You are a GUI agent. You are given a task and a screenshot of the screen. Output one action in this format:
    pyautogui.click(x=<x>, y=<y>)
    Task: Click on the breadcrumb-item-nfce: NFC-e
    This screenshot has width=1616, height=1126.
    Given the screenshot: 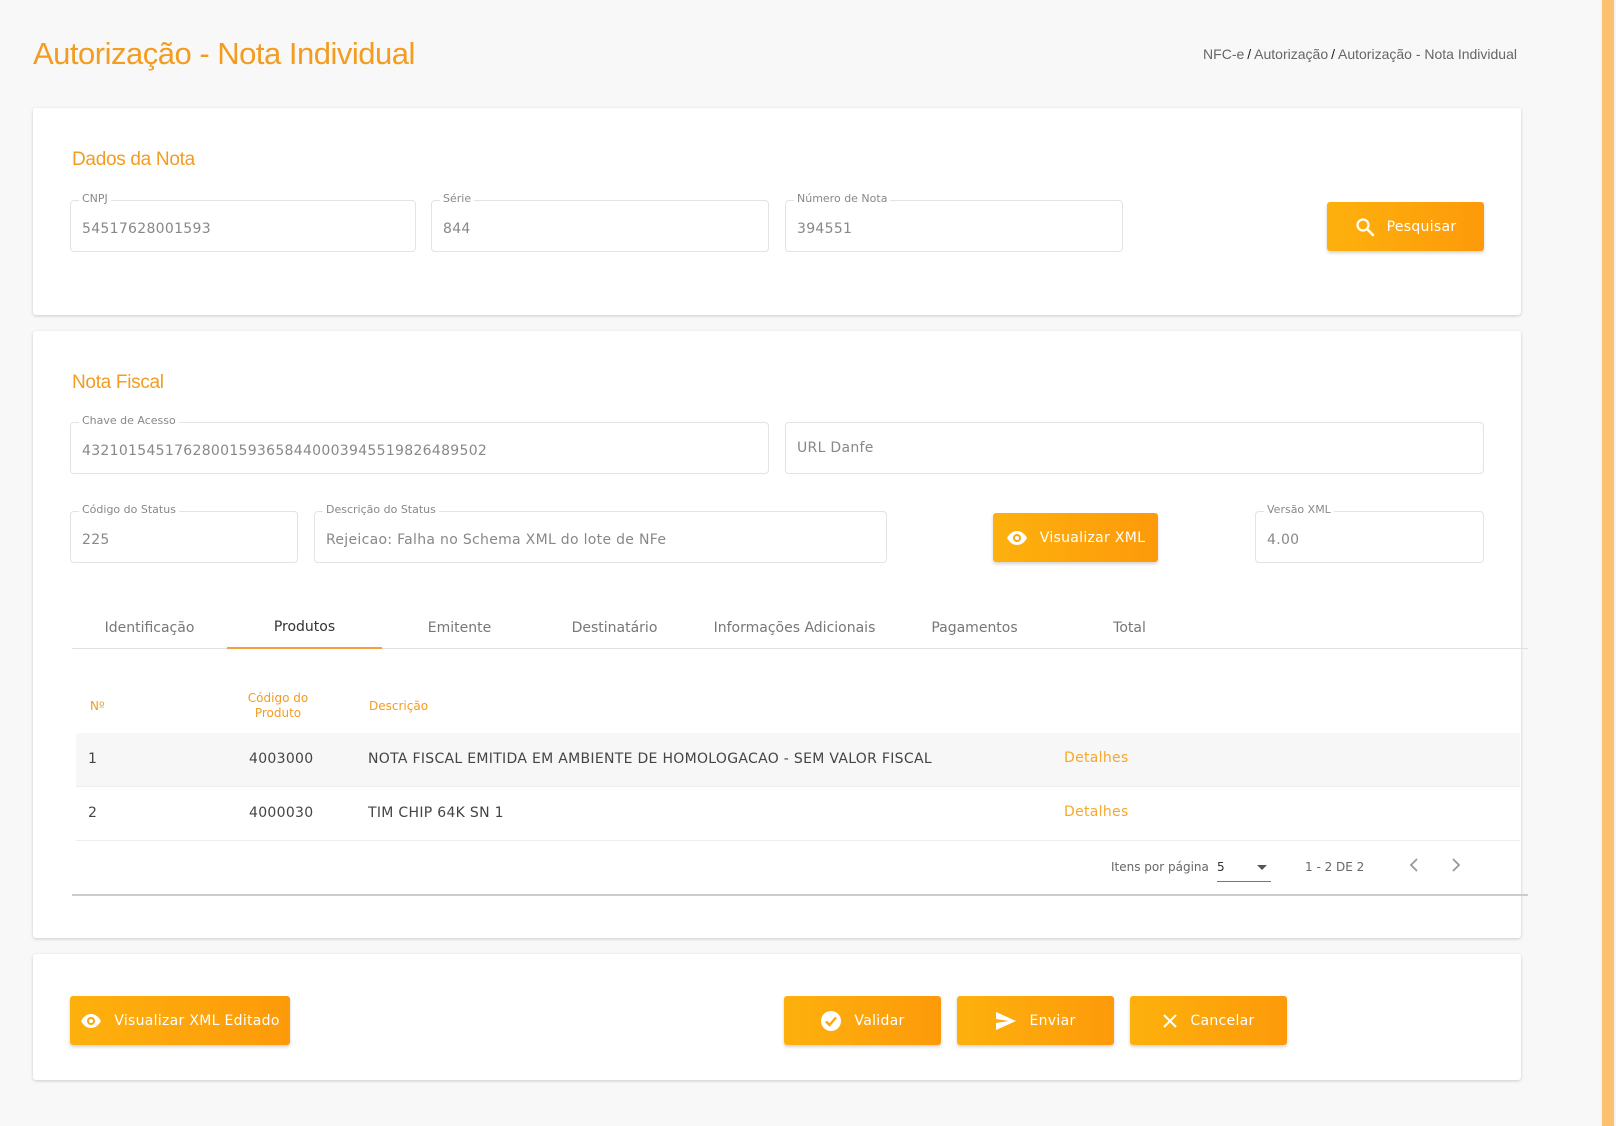 What is the action you would take?
    pyautogui.click(x=1223, y=54)
    